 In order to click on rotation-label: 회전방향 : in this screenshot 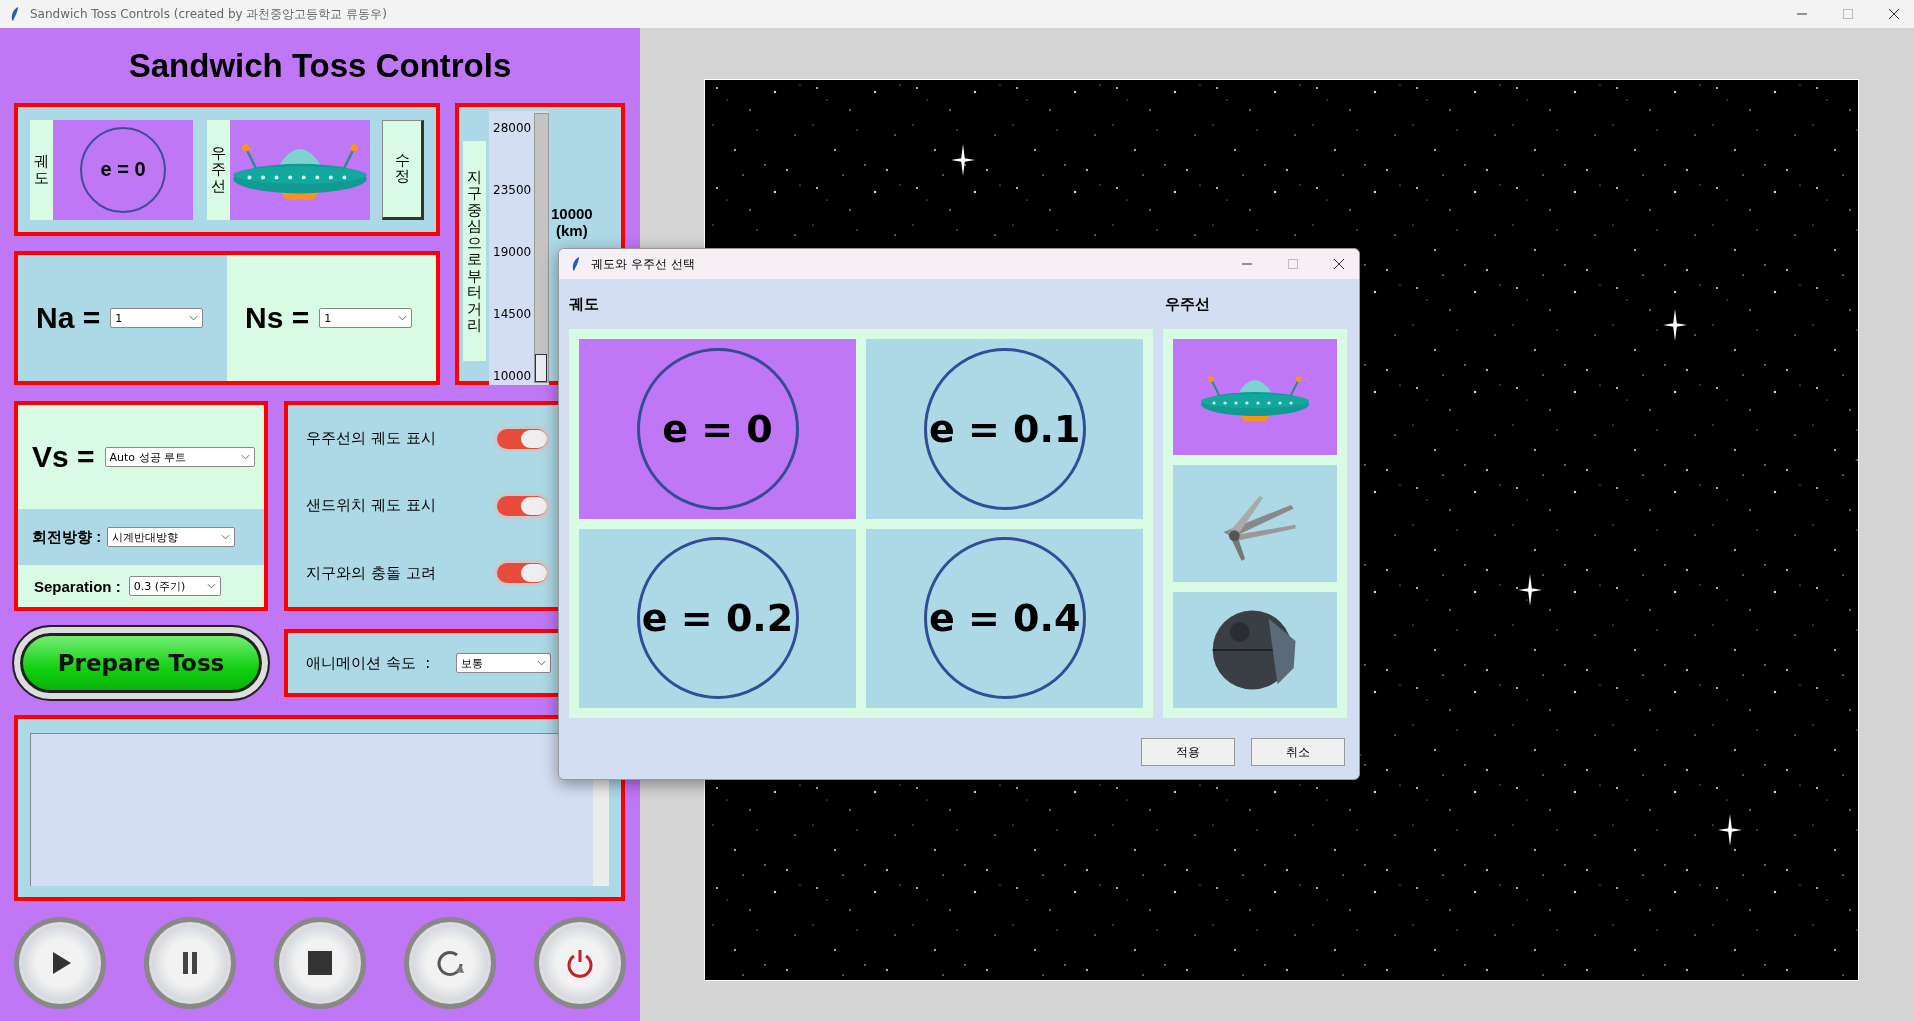, I will do `click(67, 537)`.